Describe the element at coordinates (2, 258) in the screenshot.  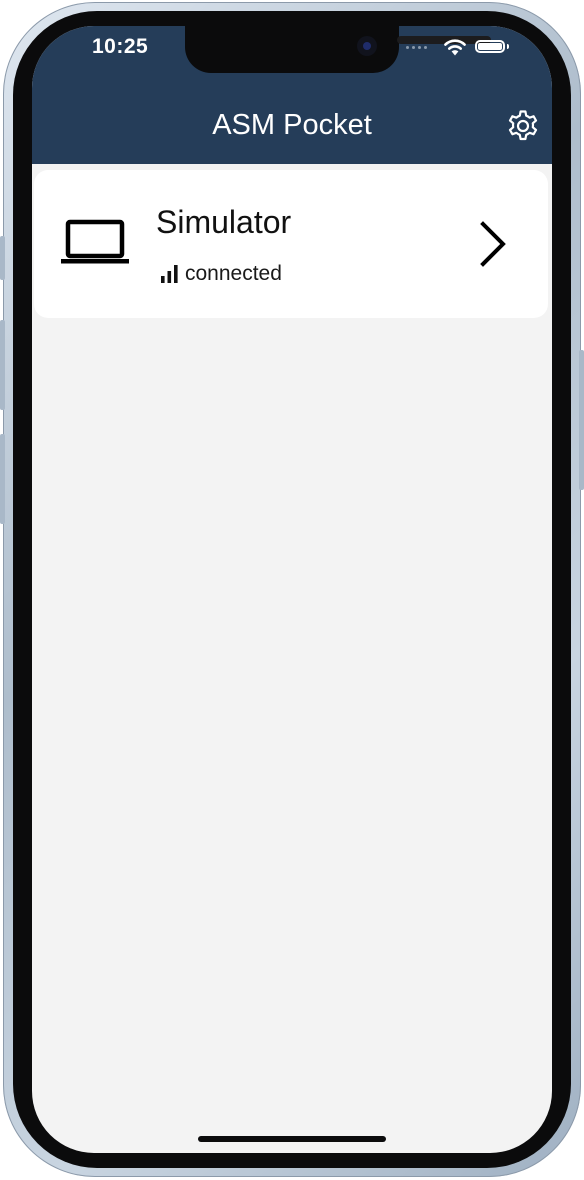
I see `action-button` at that location.